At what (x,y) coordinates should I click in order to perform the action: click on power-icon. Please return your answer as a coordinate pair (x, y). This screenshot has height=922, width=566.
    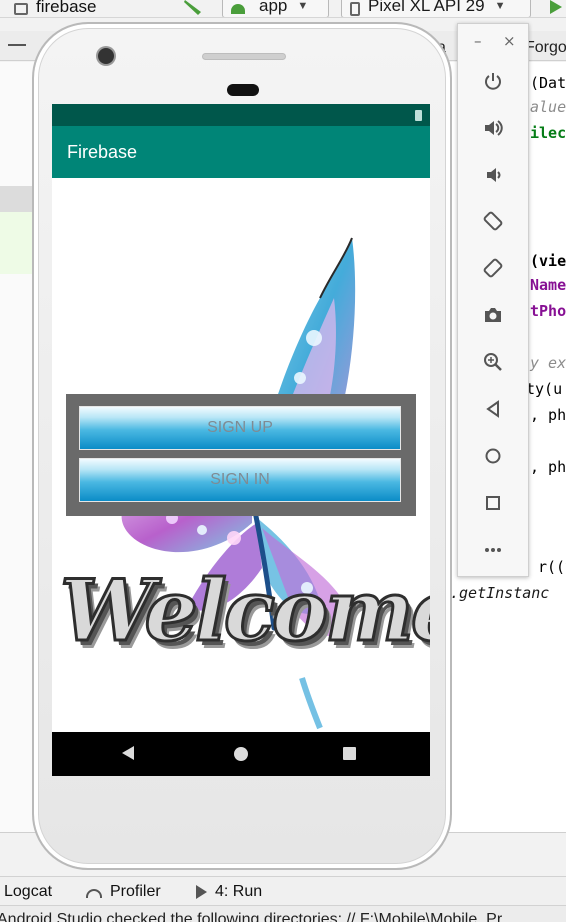
    Looking at the image, I should click on (493, 81).